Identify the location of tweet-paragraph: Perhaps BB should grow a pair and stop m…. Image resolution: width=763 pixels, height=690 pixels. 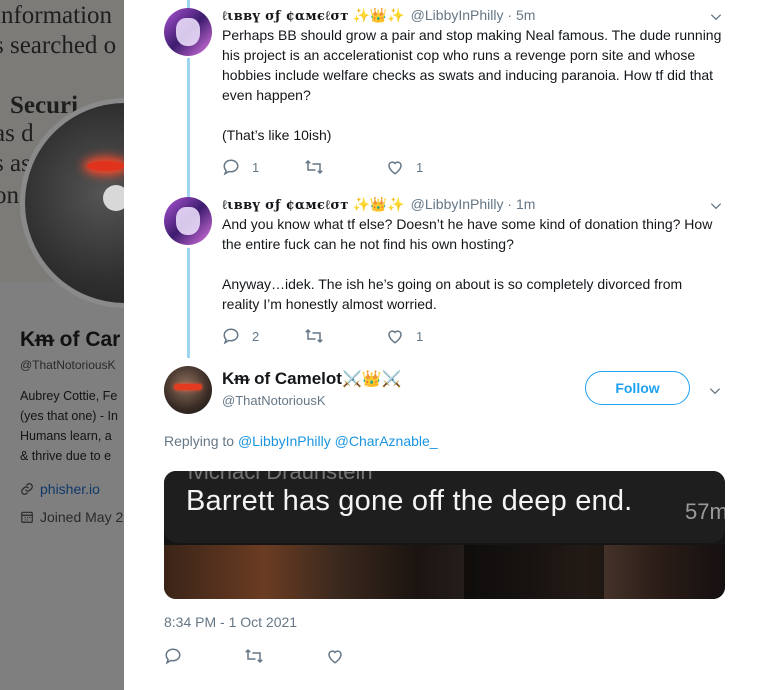
(472, 65).